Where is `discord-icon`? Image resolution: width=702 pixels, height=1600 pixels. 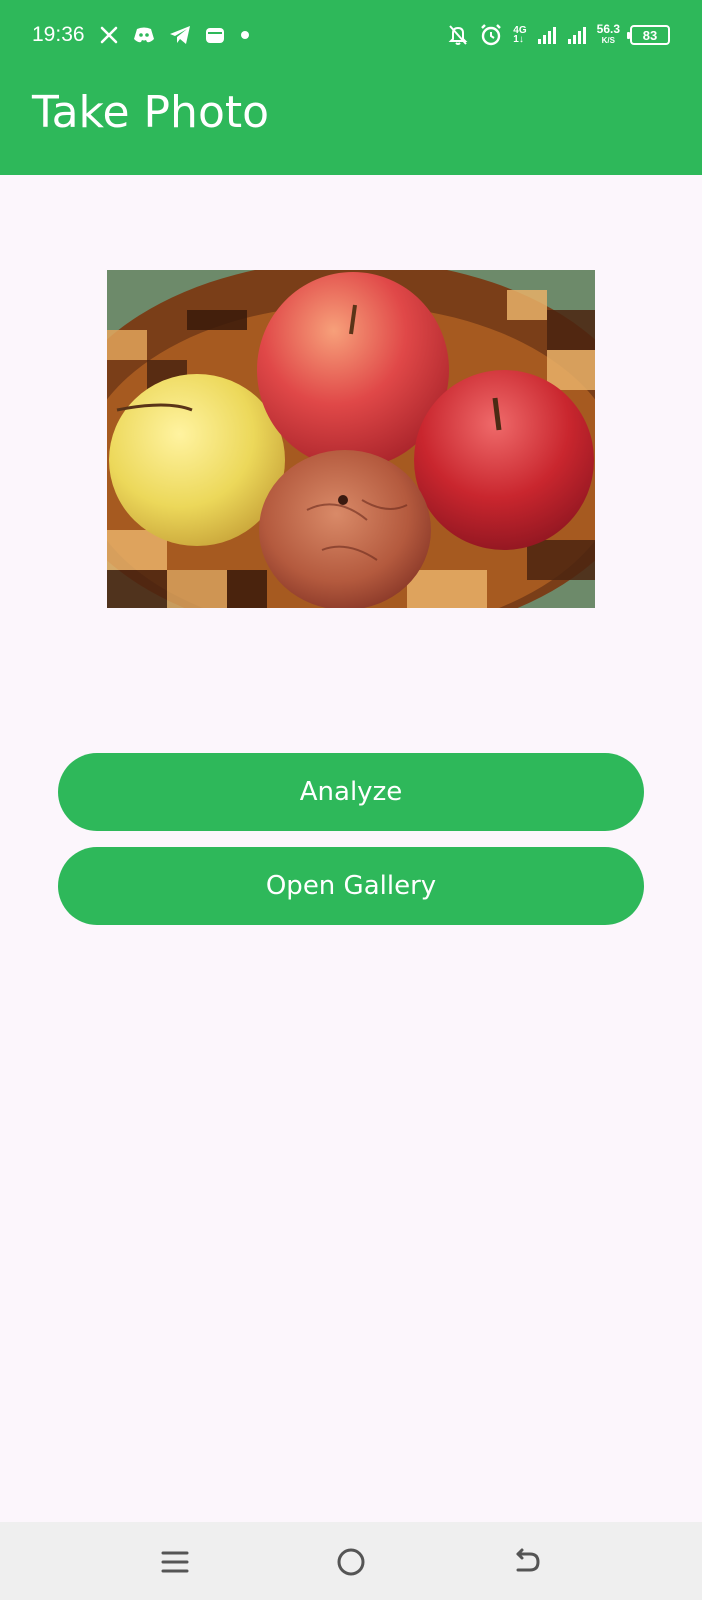 discord-icon is located at coordinates (144, 35).